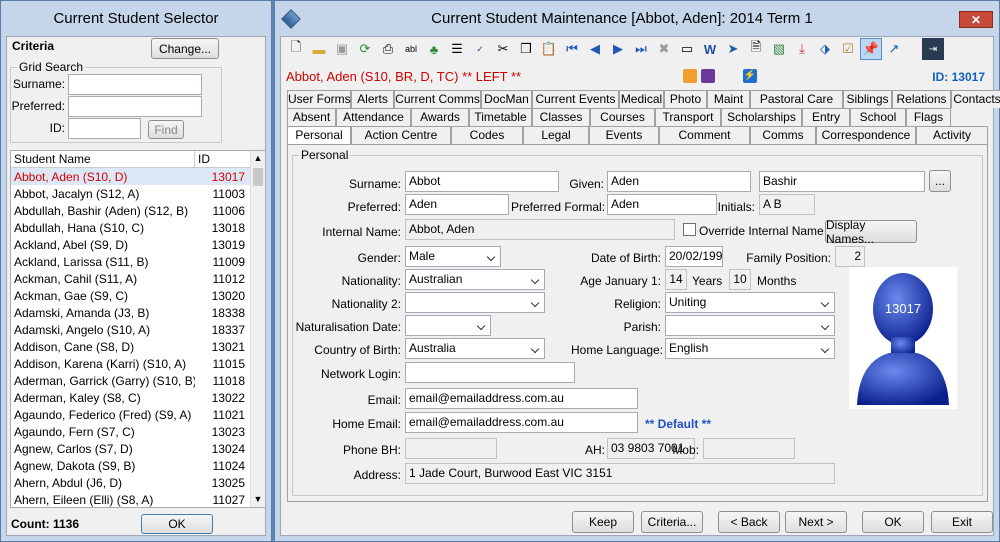 The width and height of the screenshot is (1000, 542). I want to click on comment-icon, so click(690, 76).